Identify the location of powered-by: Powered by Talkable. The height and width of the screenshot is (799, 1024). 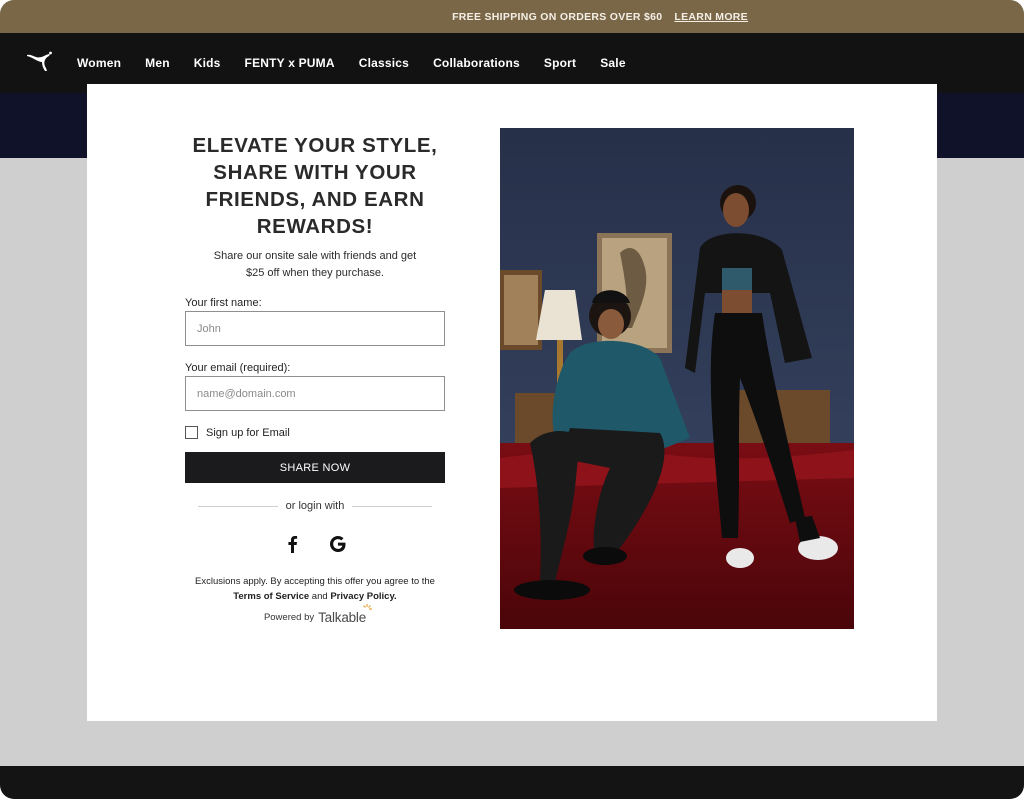
(315, 614).